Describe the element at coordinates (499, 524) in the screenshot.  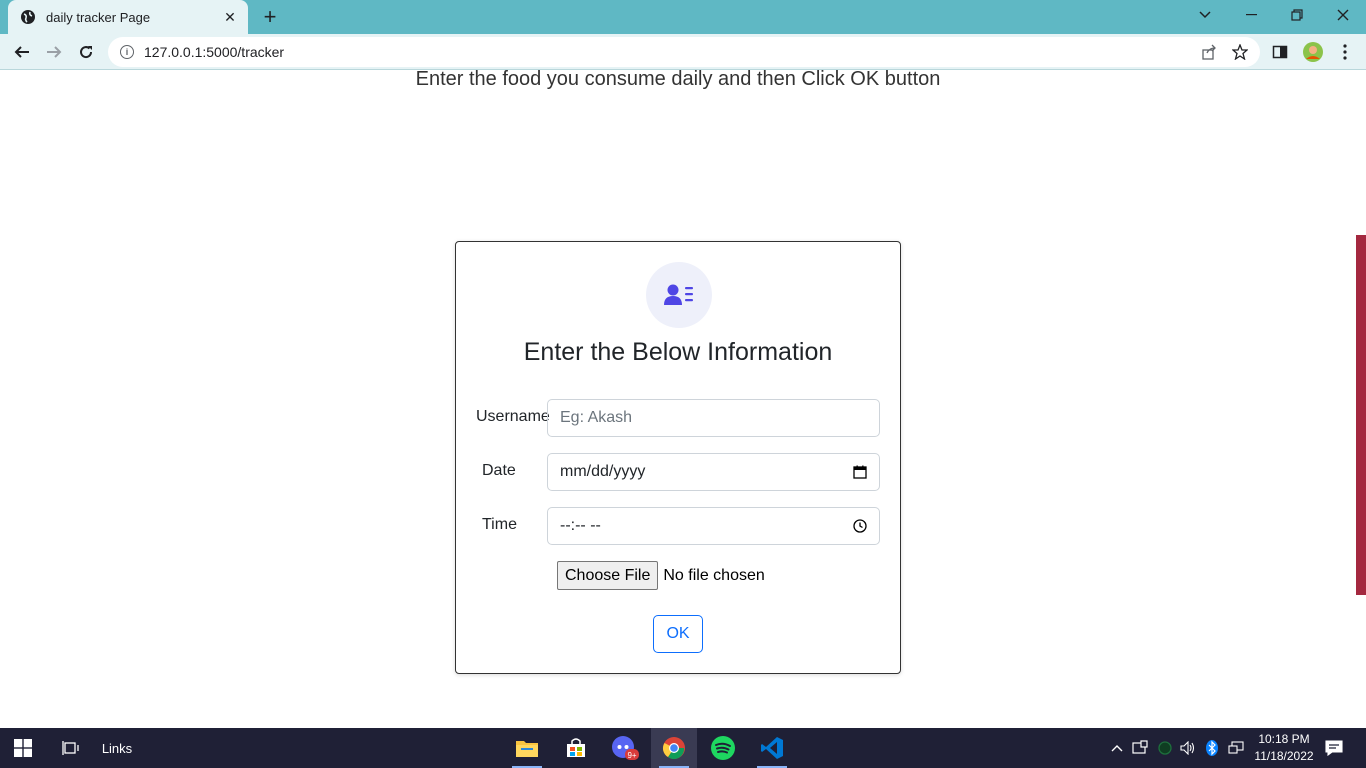
I see `time-label: Time` at that location.